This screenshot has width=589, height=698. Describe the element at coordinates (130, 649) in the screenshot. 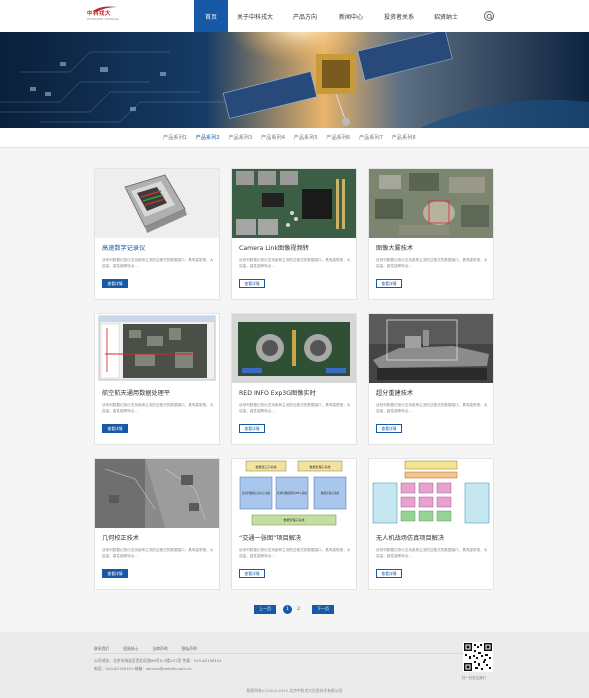

I see `footer-link-careers: 招贤纳士` at that location.